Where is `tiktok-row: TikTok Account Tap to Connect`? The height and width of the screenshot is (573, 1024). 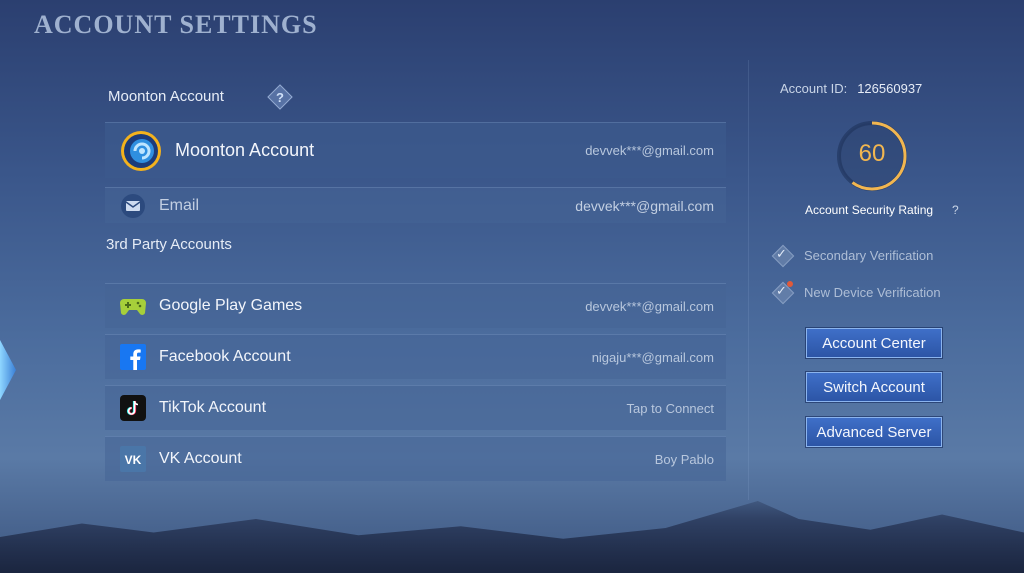 tiktok-row: TikTok Account Tap to Connect is located at coordinates (415, 407).